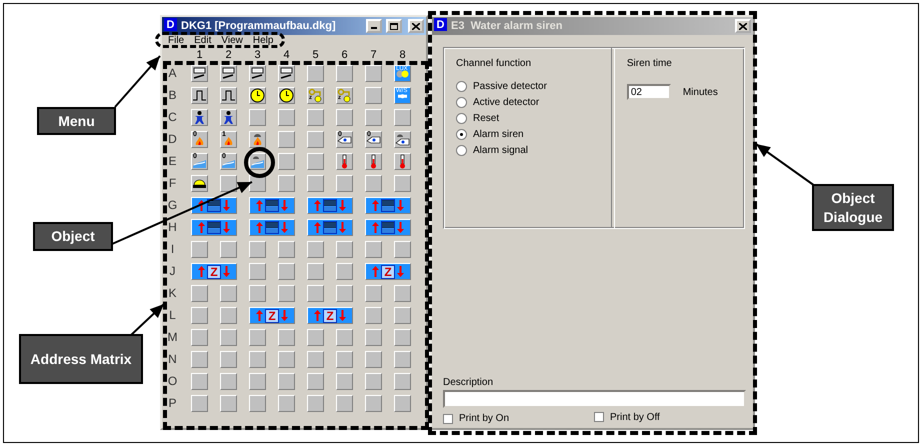 Image resolution: width=922 pixels, height=446 pixels. Describe the element at coordinates (500, 150) in the screenshot. I see `radio-label: Alarm signal` at that location.